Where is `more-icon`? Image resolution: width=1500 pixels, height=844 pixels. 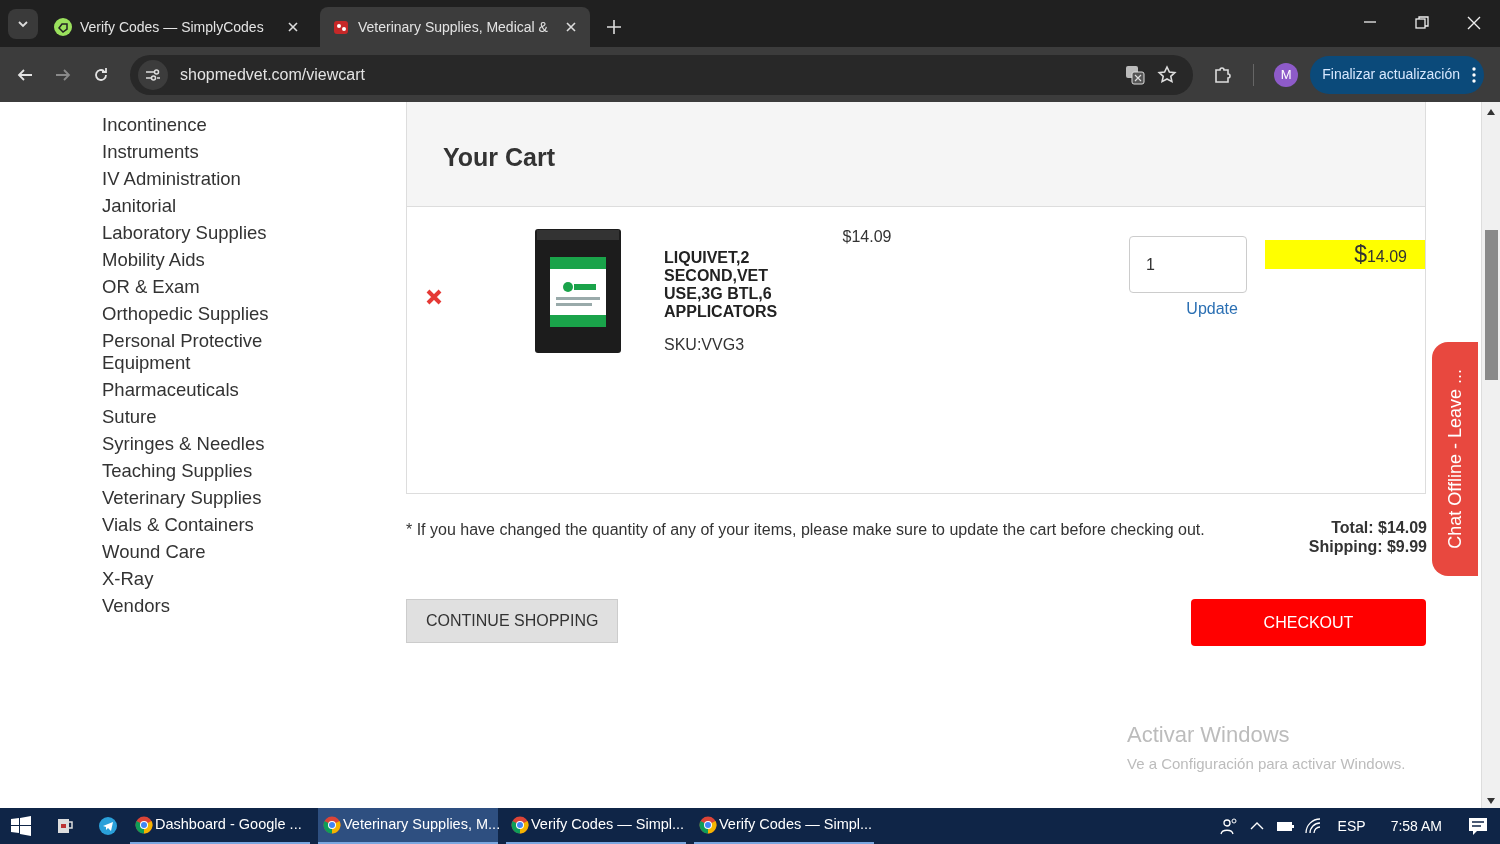 more-icon is located at coordinates (1474, 74).